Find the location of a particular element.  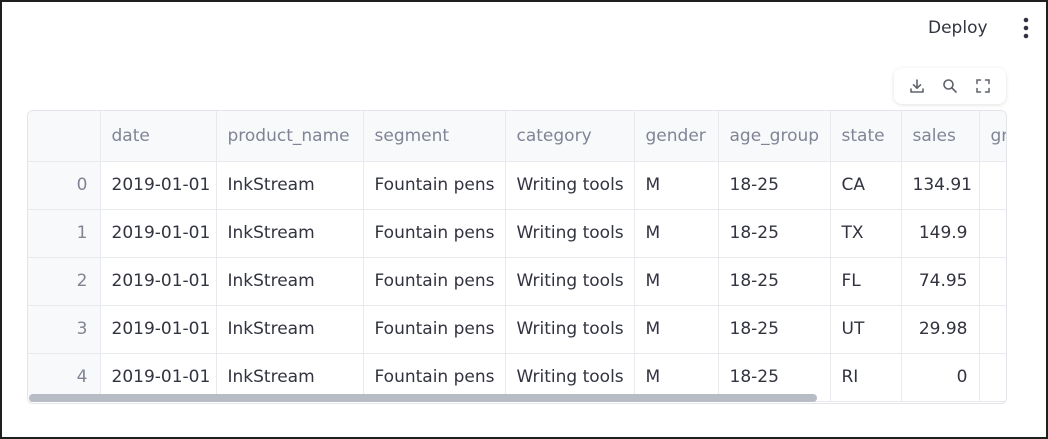

column-header-category: category is located at coordinates (570, 136).